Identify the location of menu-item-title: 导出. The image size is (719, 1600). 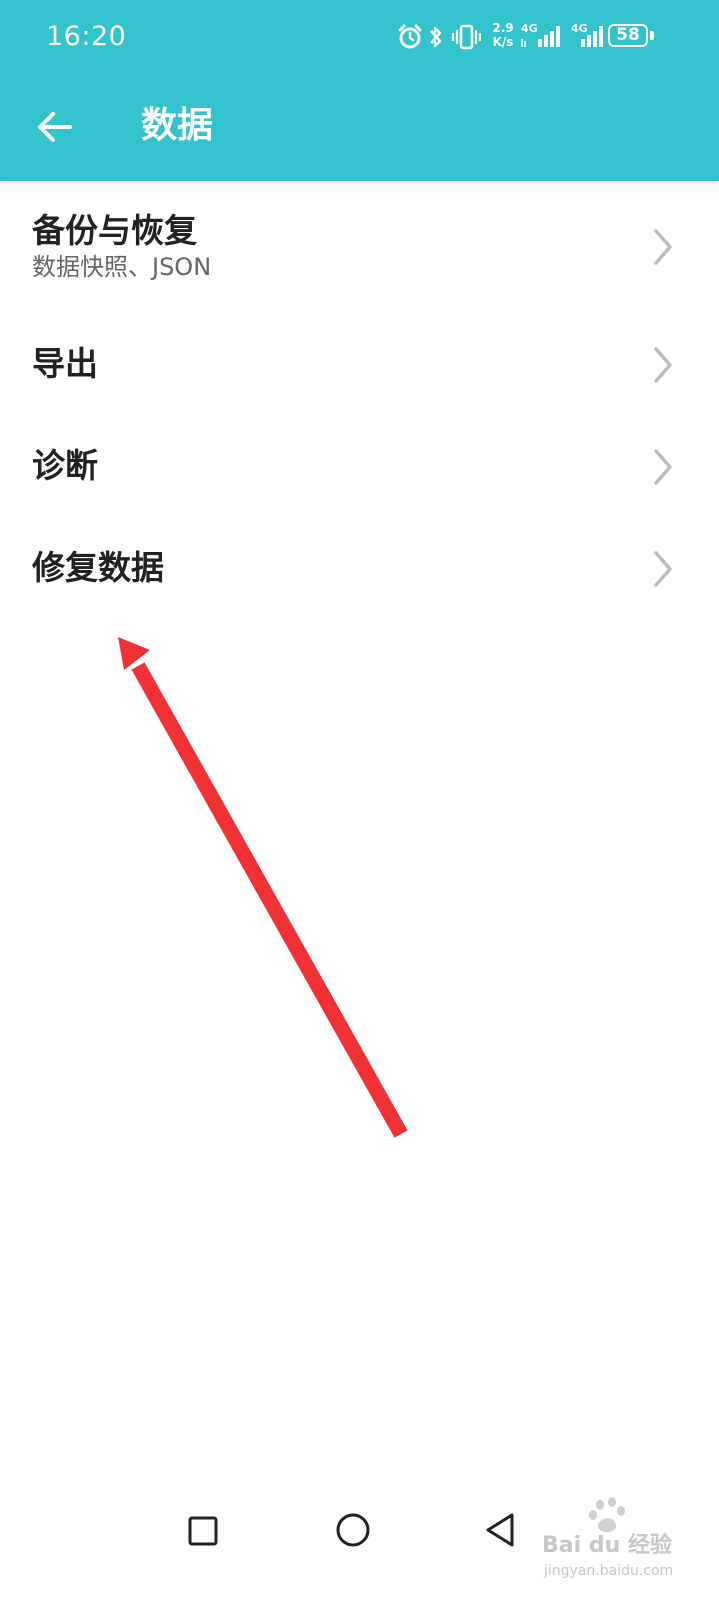
(65, 363).